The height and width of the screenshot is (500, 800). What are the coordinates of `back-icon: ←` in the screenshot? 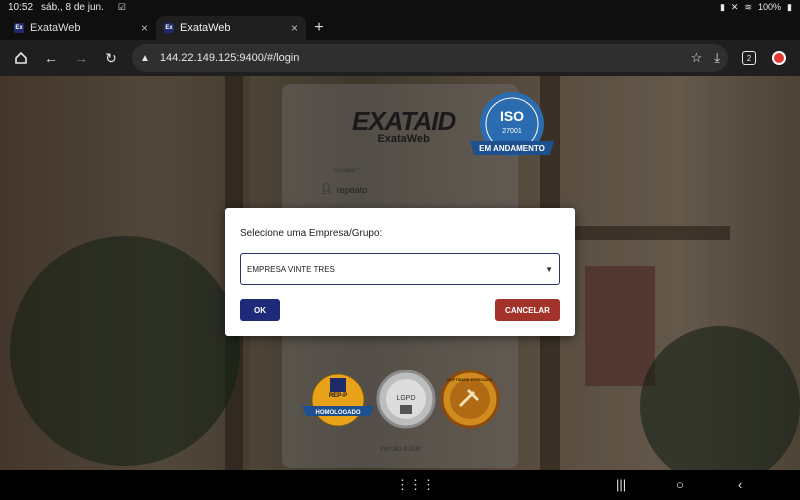 It's located at (51, 58).